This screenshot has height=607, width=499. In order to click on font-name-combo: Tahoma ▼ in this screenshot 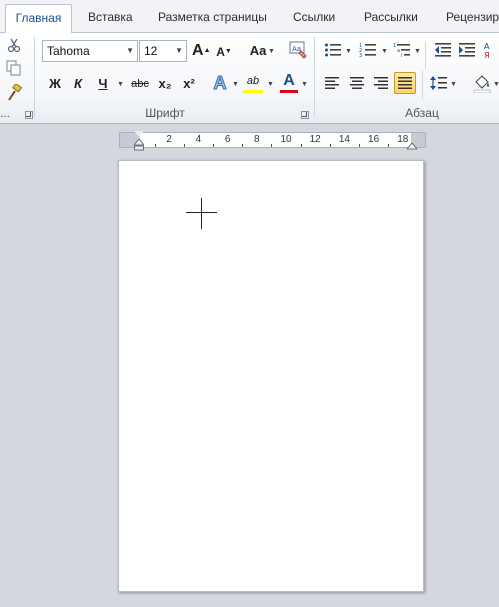, I will do `click(90, 51)`.